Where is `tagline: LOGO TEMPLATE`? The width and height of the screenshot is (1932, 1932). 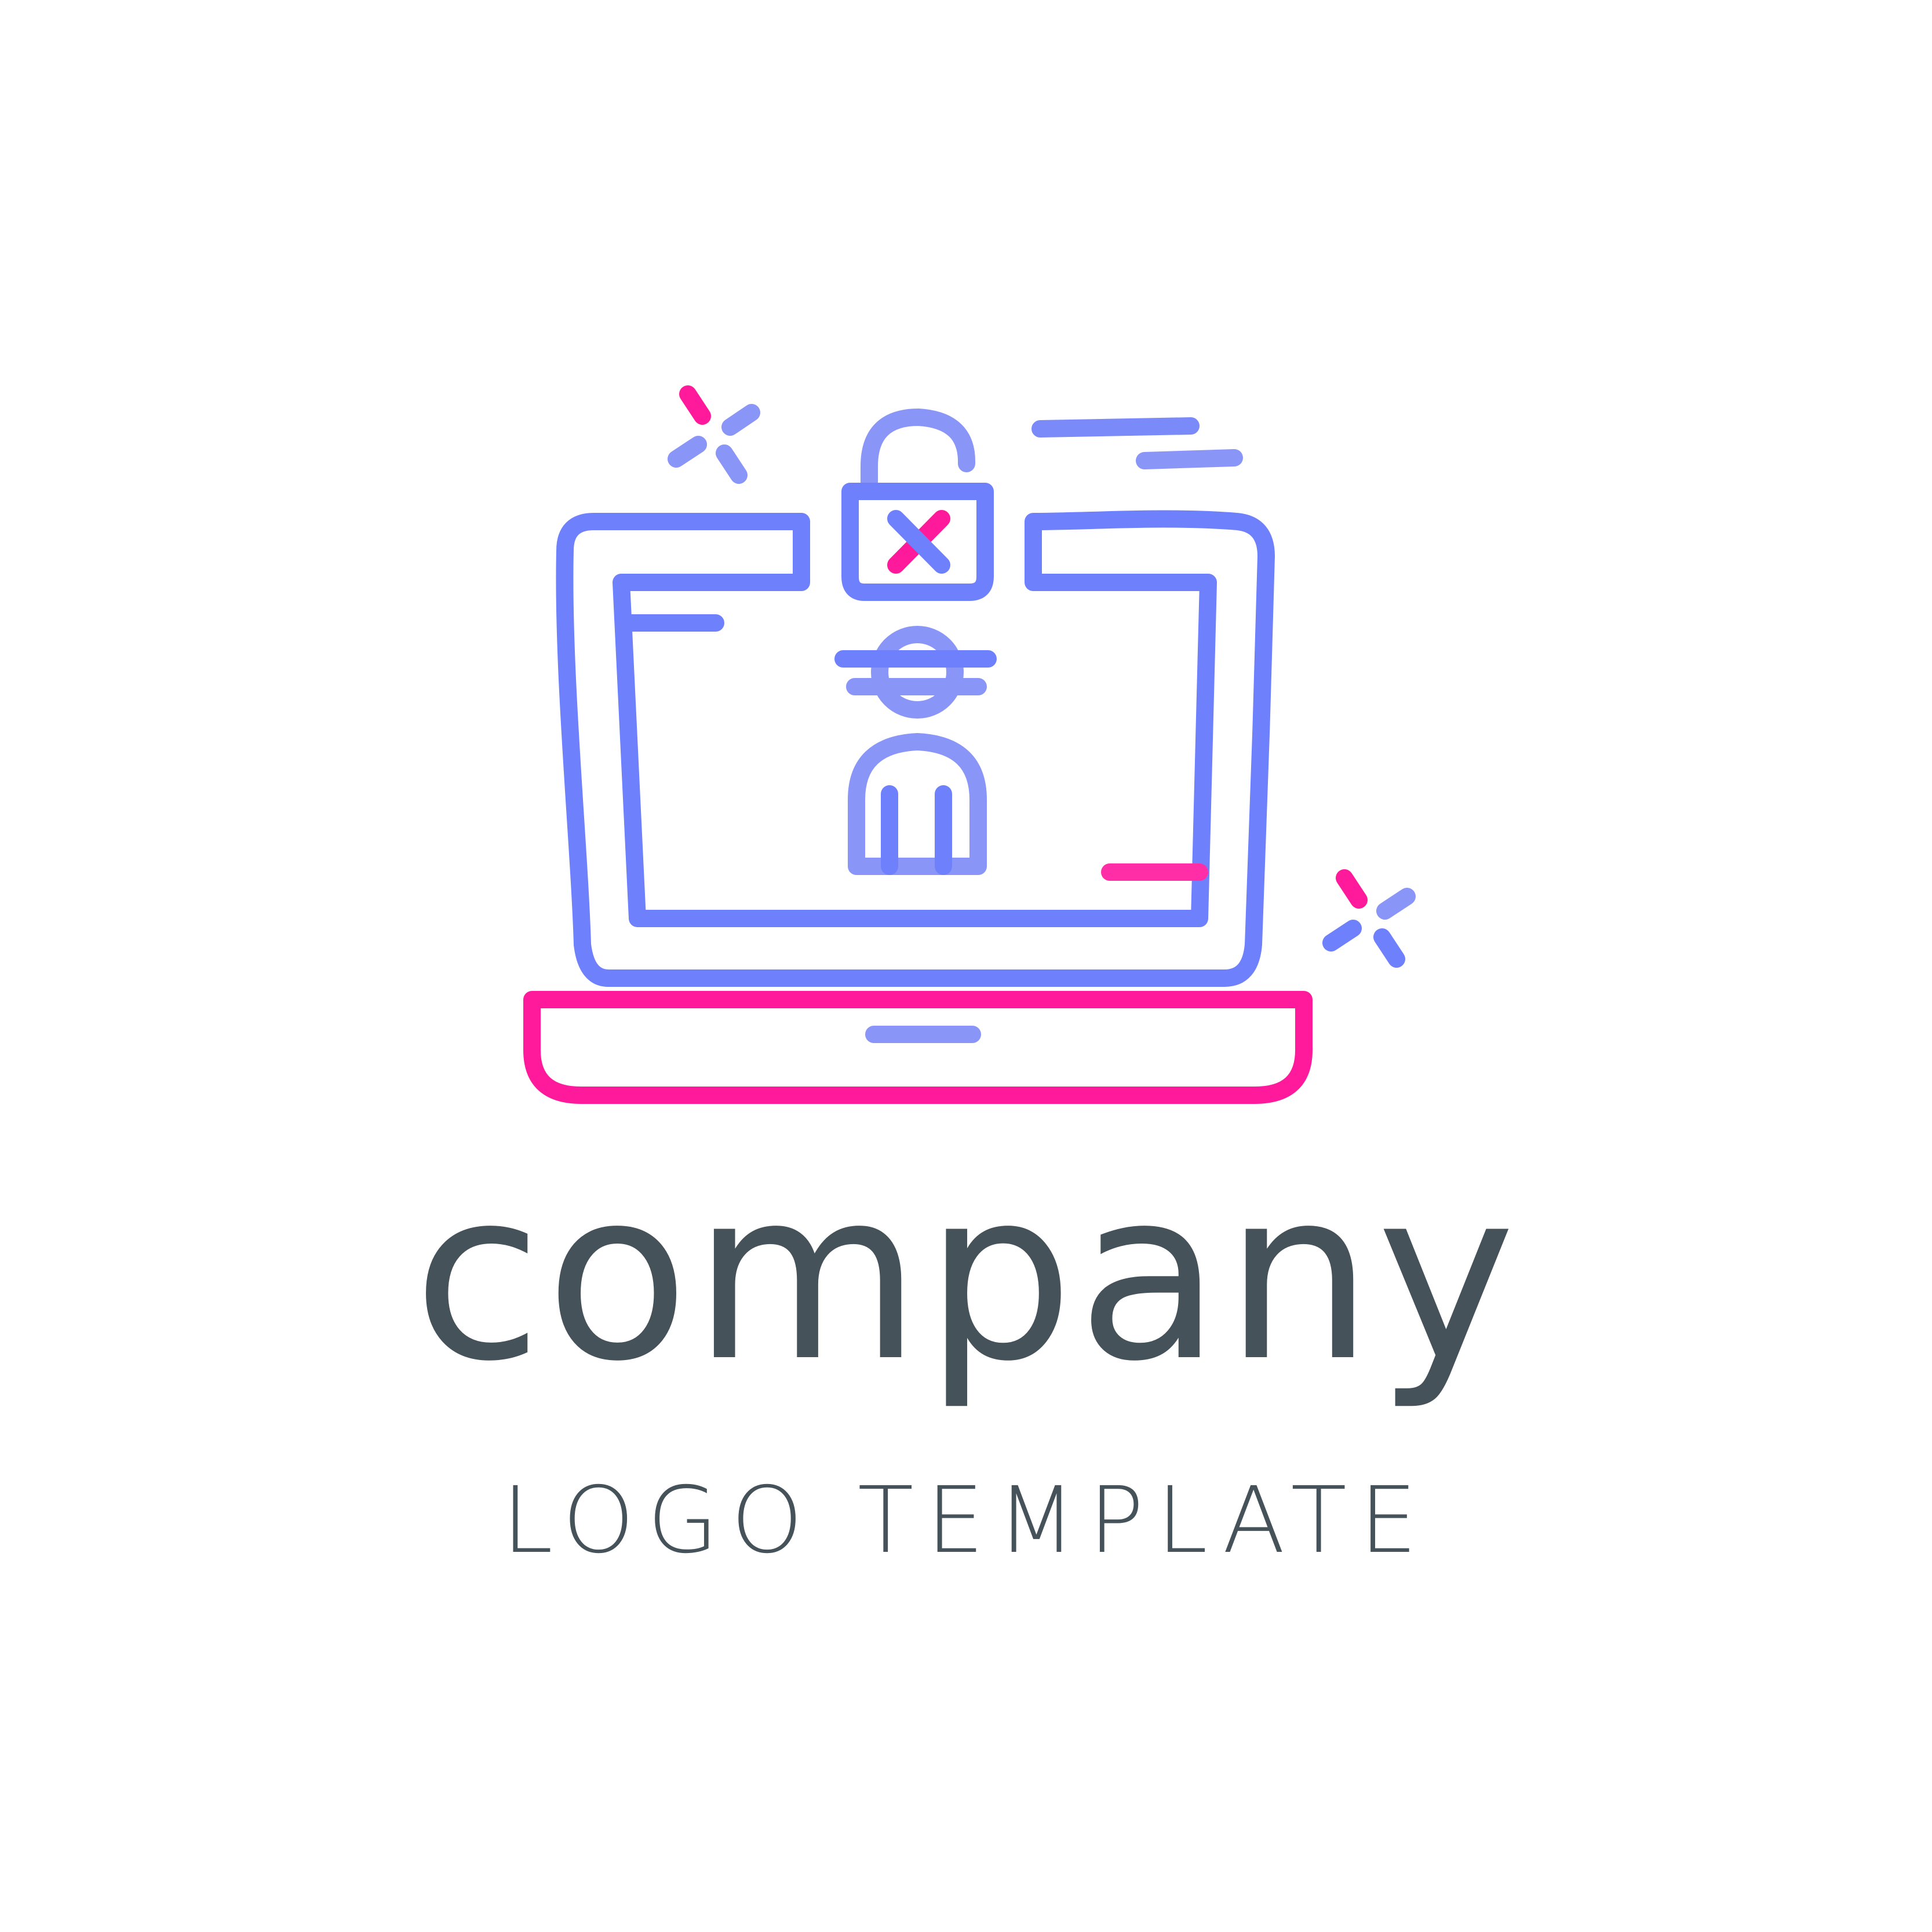
tagline: LOGO TEMPLATE is located at coordinates (966, 1520).